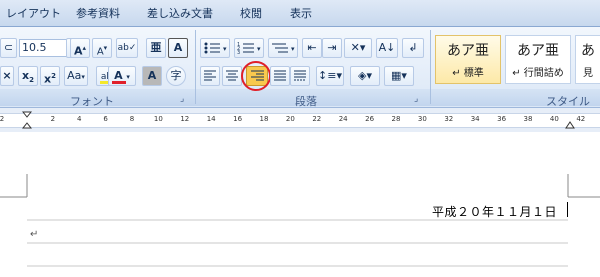 The width and height of the screenshot is (600, 277). I want to click on phonetic-guide-button: 亜, so click(156, 48).